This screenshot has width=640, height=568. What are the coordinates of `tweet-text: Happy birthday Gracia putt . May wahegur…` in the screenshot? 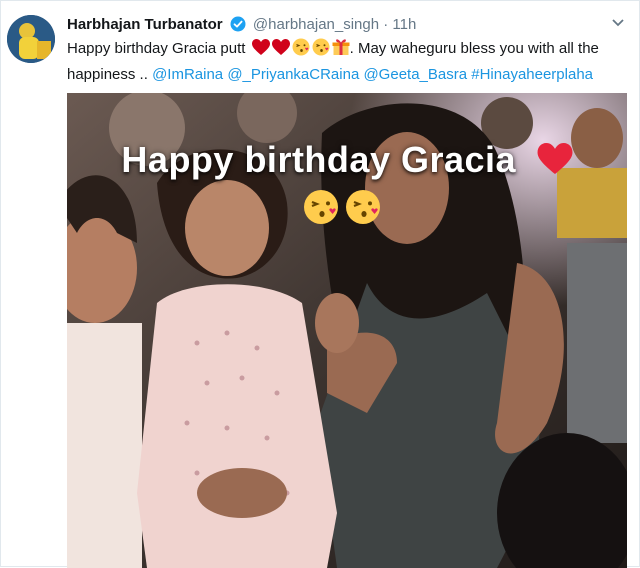 It's located at (349, 61).